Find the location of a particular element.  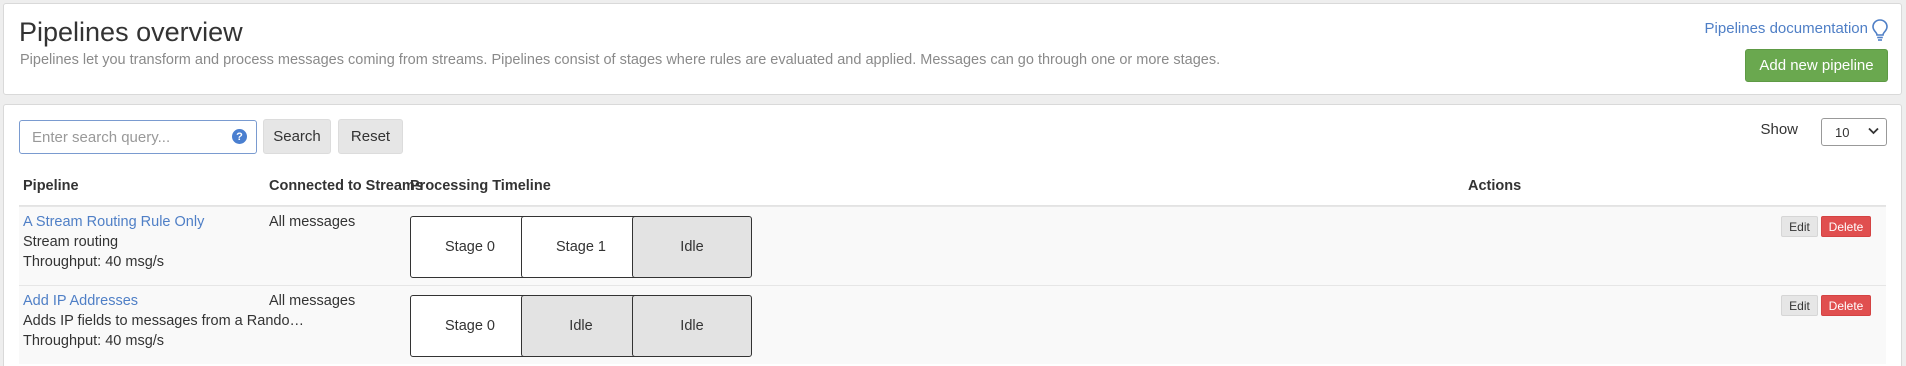

pipeline-title-link: A Stream Routing Rule Only is located at coordinates (165, 222).